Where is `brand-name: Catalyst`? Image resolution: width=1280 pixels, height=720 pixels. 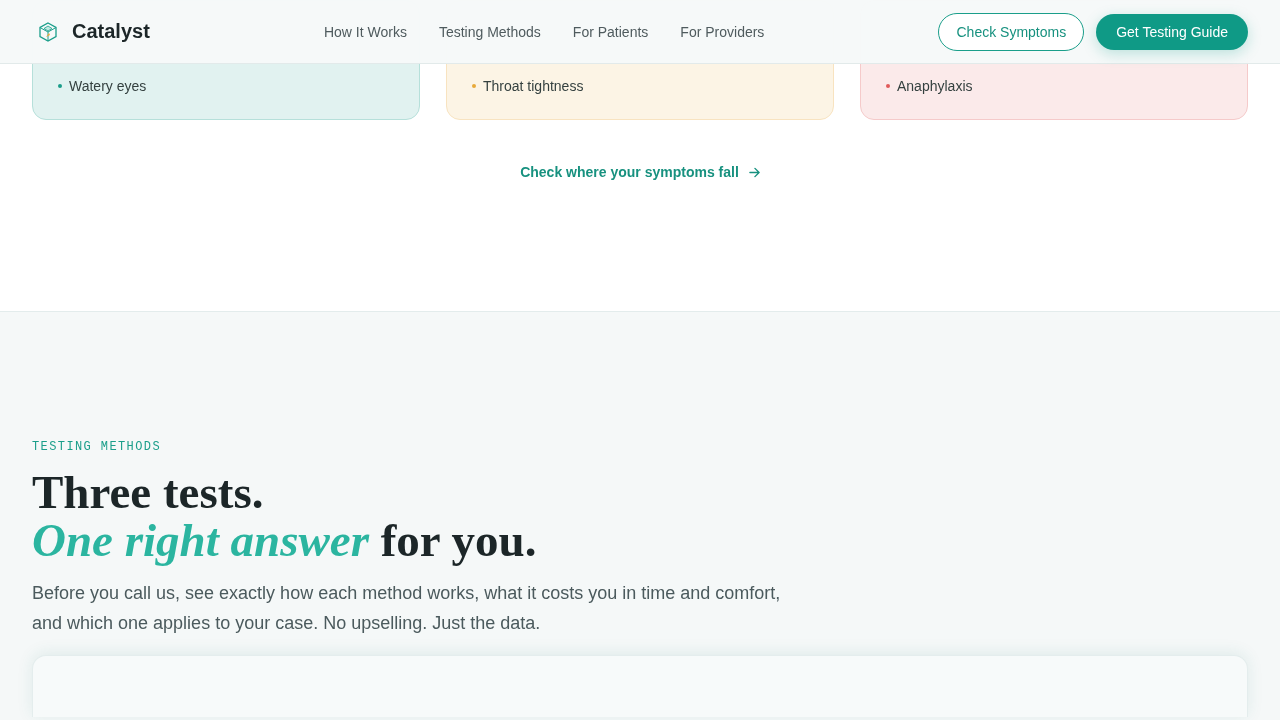 brand-name: Catalyst is located at coordinates (111, 31).